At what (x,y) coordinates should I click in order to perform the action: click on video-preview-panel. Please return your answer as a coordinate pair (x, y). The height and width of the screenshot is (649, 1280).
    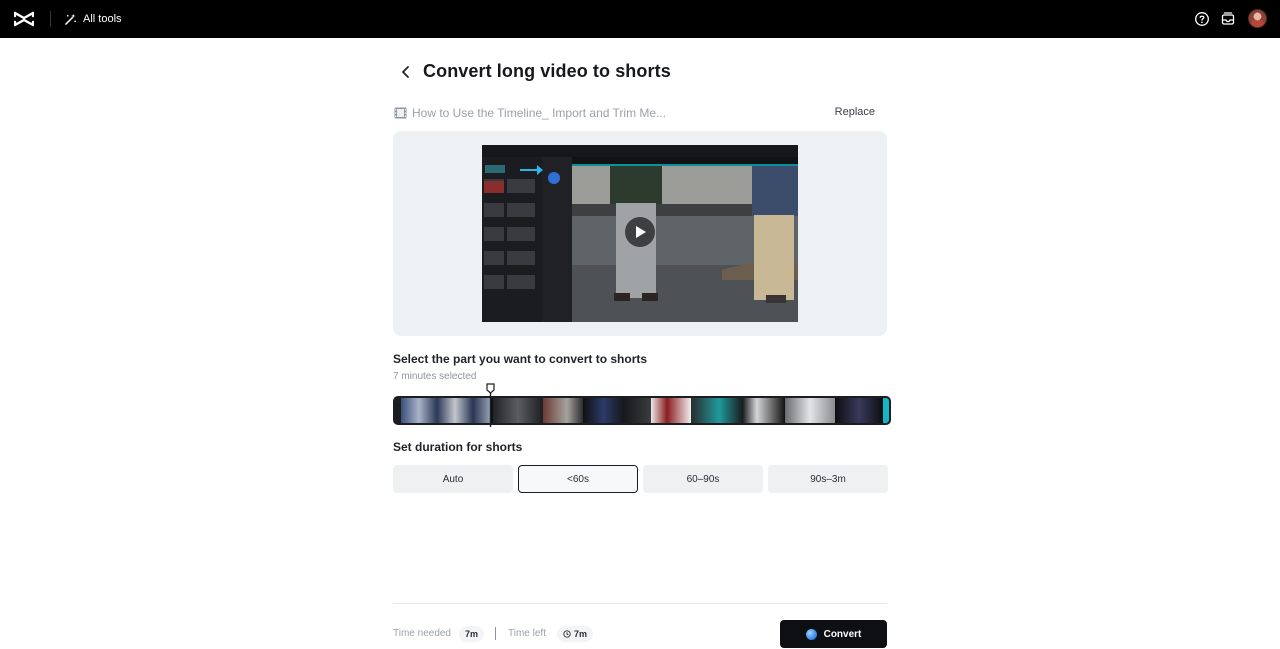
    Looking at the image, I should click on (640, 233).